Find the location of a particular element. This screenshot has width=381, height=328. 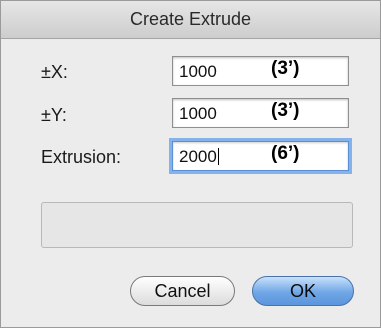

x-label: ±X: is located at coordinates (54, 72).